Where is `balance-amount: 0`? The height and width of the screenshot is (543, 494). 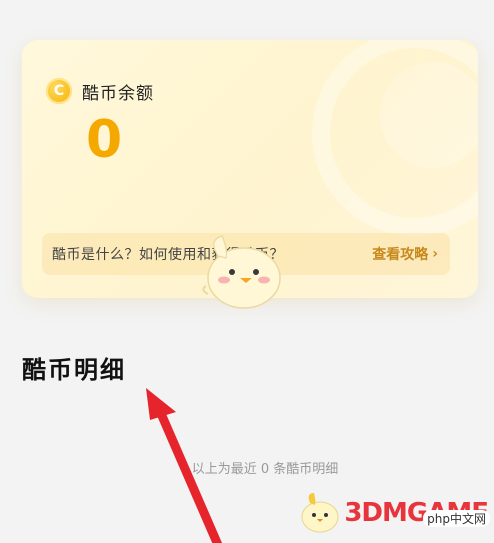
balance-amount: 0 is located at coordinates (104, 140).